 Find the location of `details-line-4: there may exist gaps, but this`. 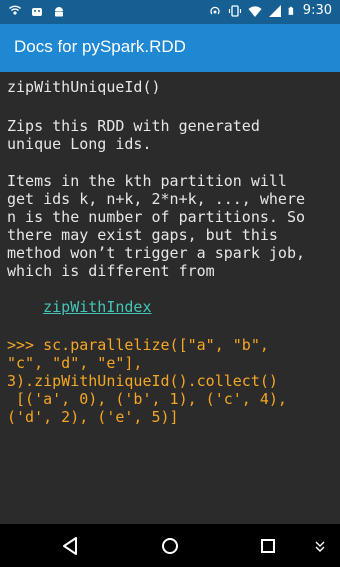

details-line-4: there may exist gaps, but this is located at coordinates (142, 235).